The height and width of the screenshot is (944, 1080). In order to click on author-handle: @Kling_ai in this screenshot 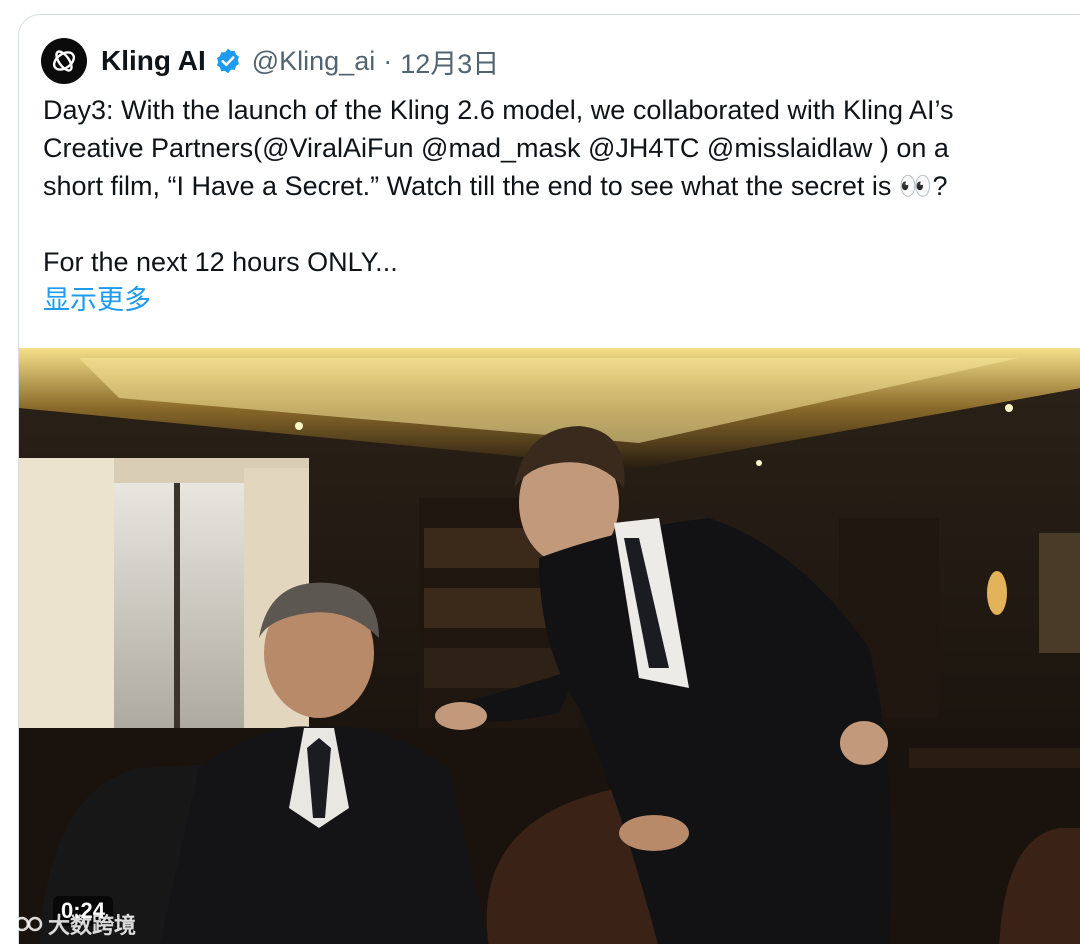, I will do `click(313, 61)`.